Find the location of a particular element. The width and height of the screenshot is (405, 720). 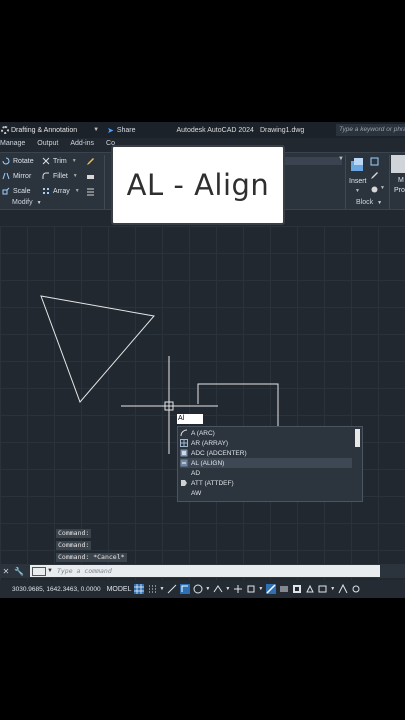

scale-button: Scale is located at coordinates (16, 191).